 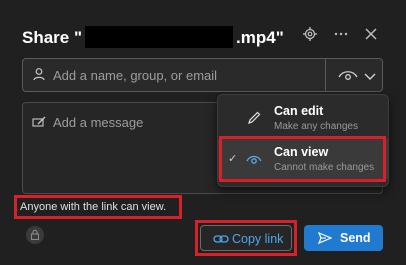 I want to click on title-suffix: .mp4", so click(x=260, y=37).